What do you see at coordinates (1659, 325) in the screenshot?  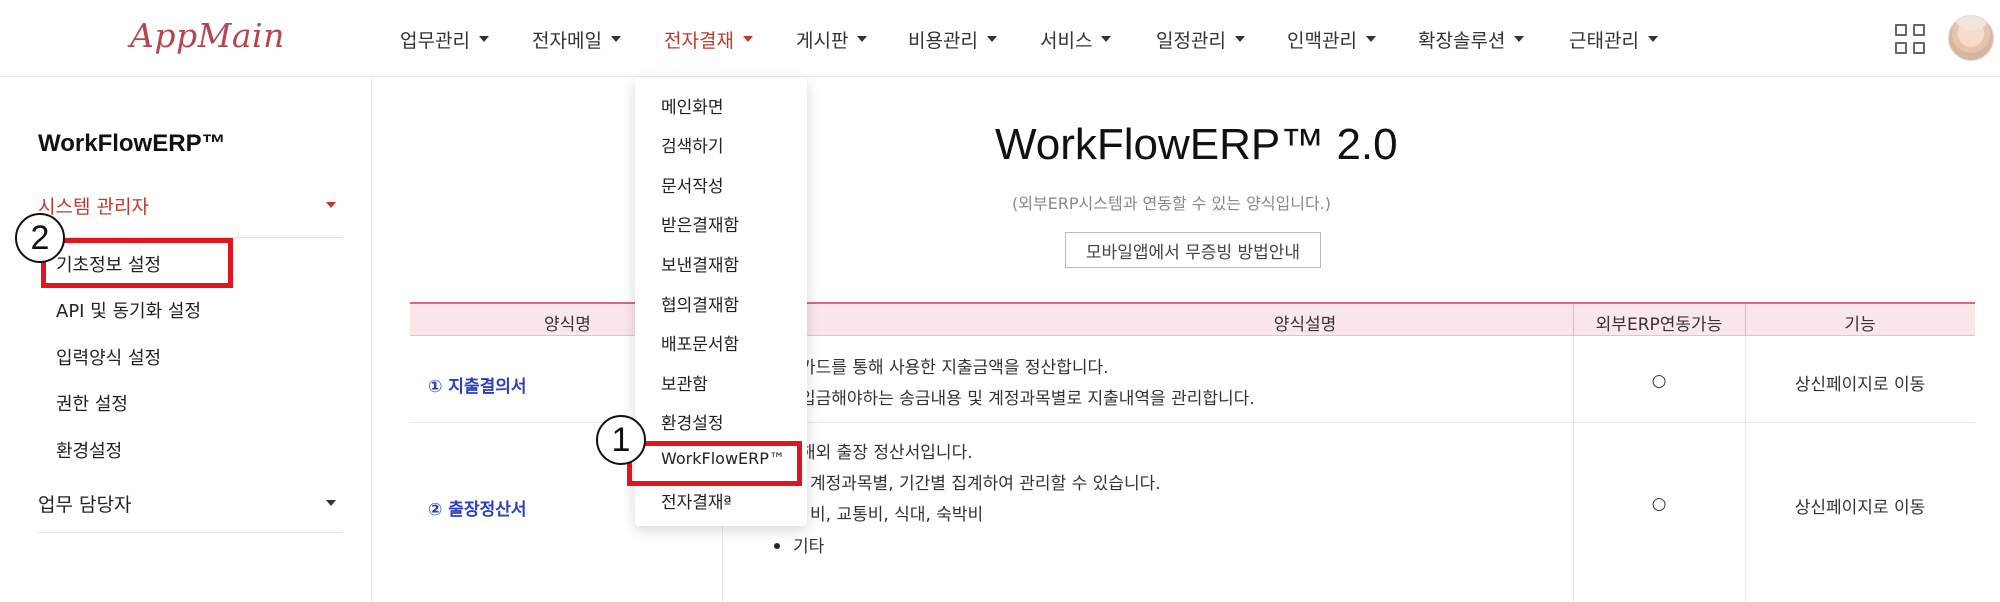 I see `column-header-erp: 외부ERP연동가능` at bounding box center [1659, 325].